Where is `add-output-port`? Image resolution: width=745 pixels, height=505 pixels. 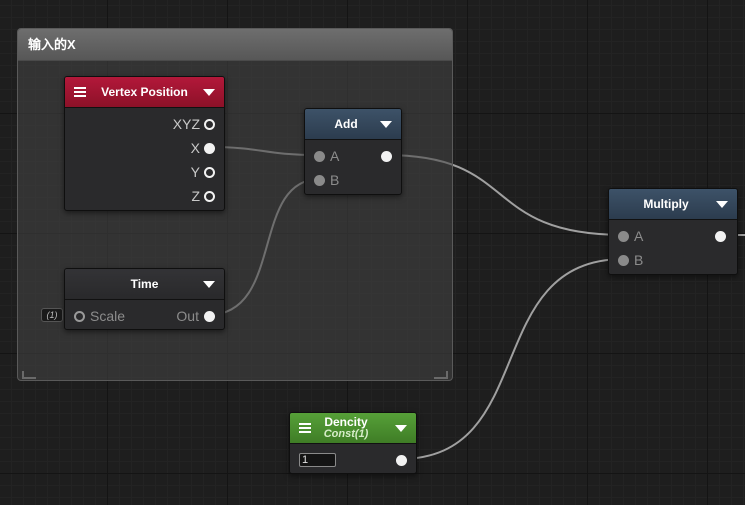 add-output-port is located at coordinates (386, 156).